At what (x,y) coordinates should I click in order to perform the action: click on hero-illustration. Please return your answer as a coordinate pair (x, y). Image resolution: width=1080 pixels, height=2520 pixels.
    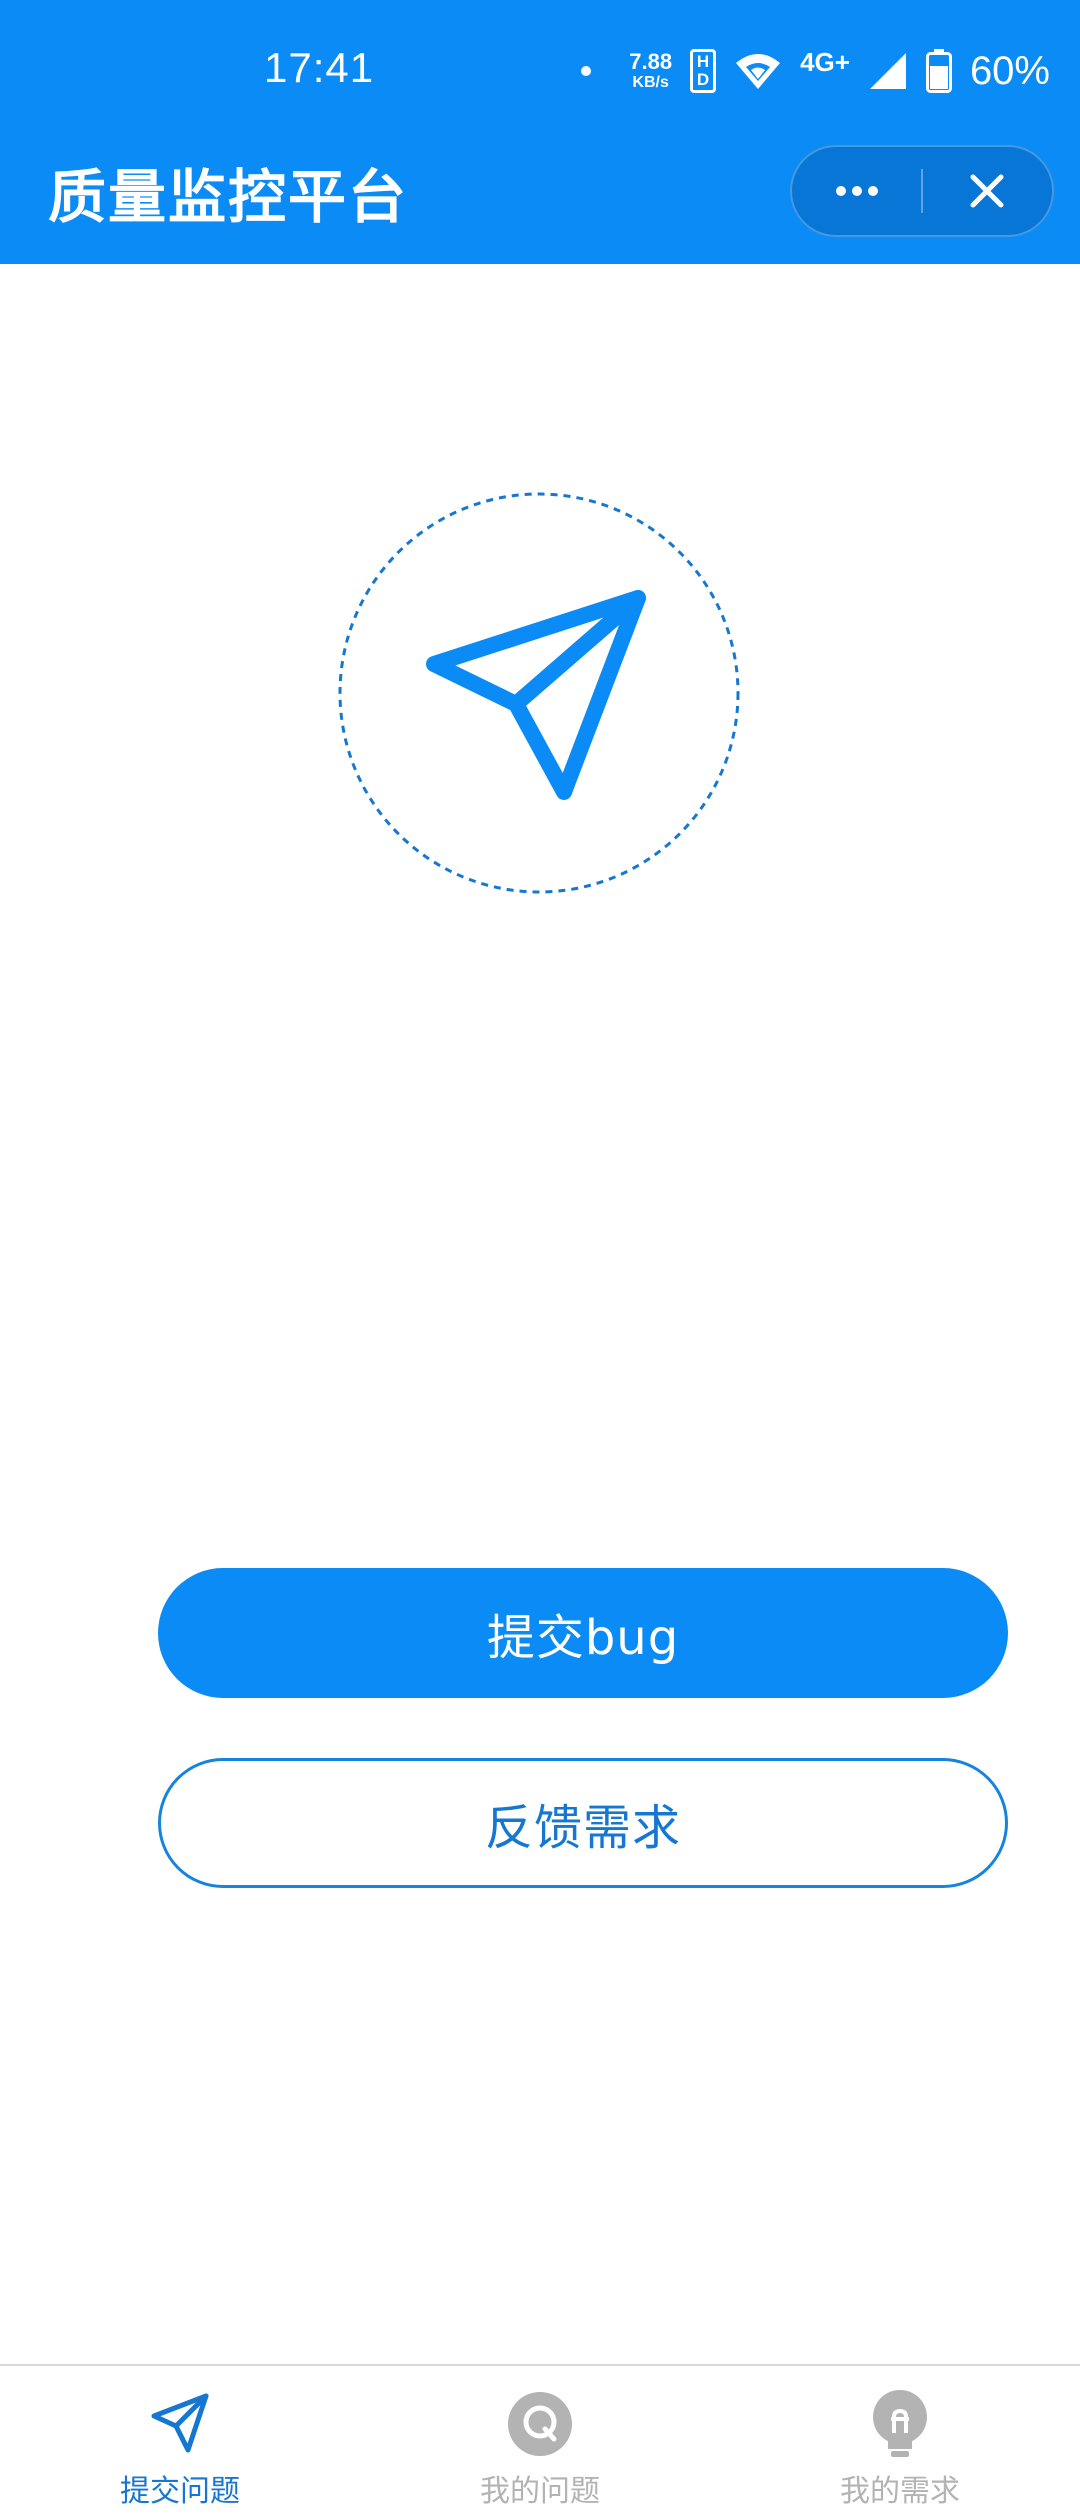
    Looking at the image, I should click on (539, 693).